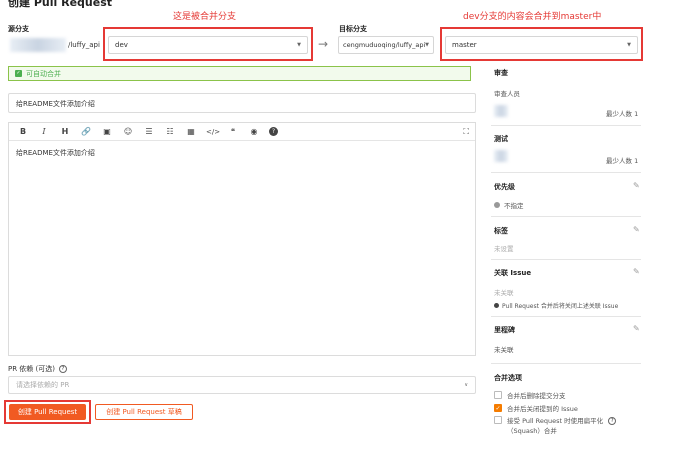 This screenshot has height=450, width=680. Describe the element at coordinates (205, 17) in the screenshot. I see `annotation-merged-branch: 这是被合并分支` at that location.